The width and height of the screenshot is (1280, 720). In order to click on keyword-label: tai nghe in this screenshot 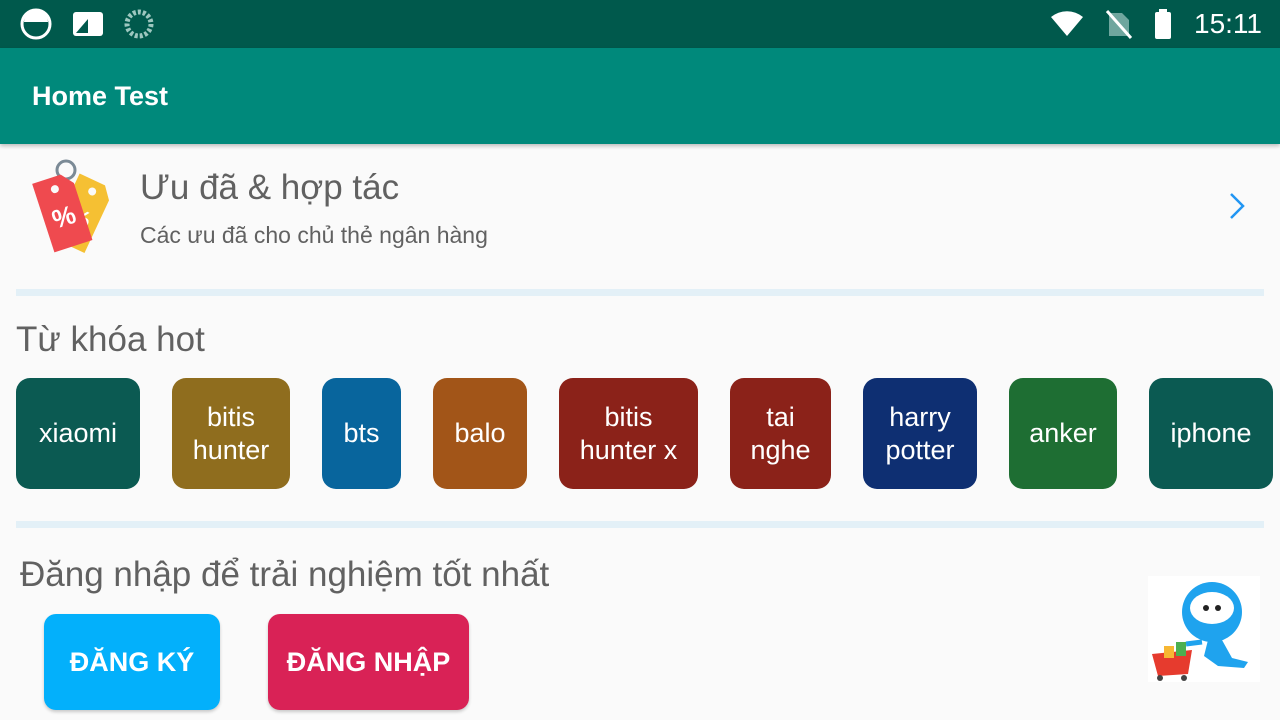, I will do `click(780, 433)`.